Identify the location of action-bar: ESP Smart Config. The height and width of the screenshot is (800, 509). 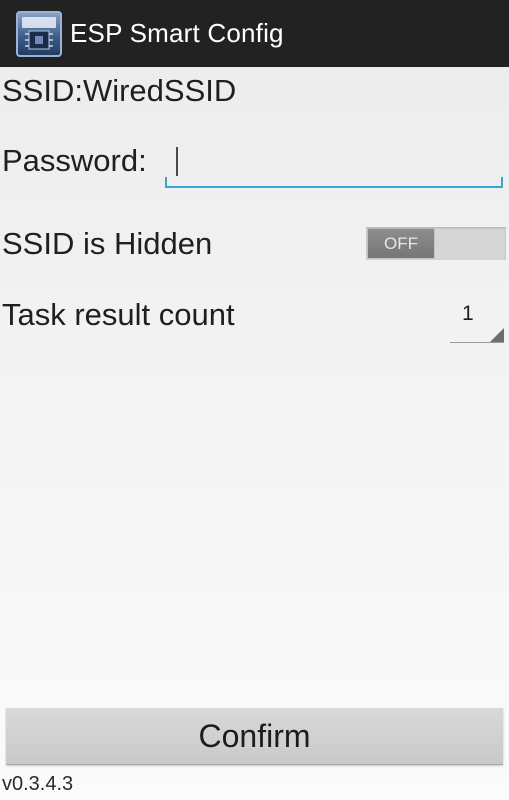
(254, 33).